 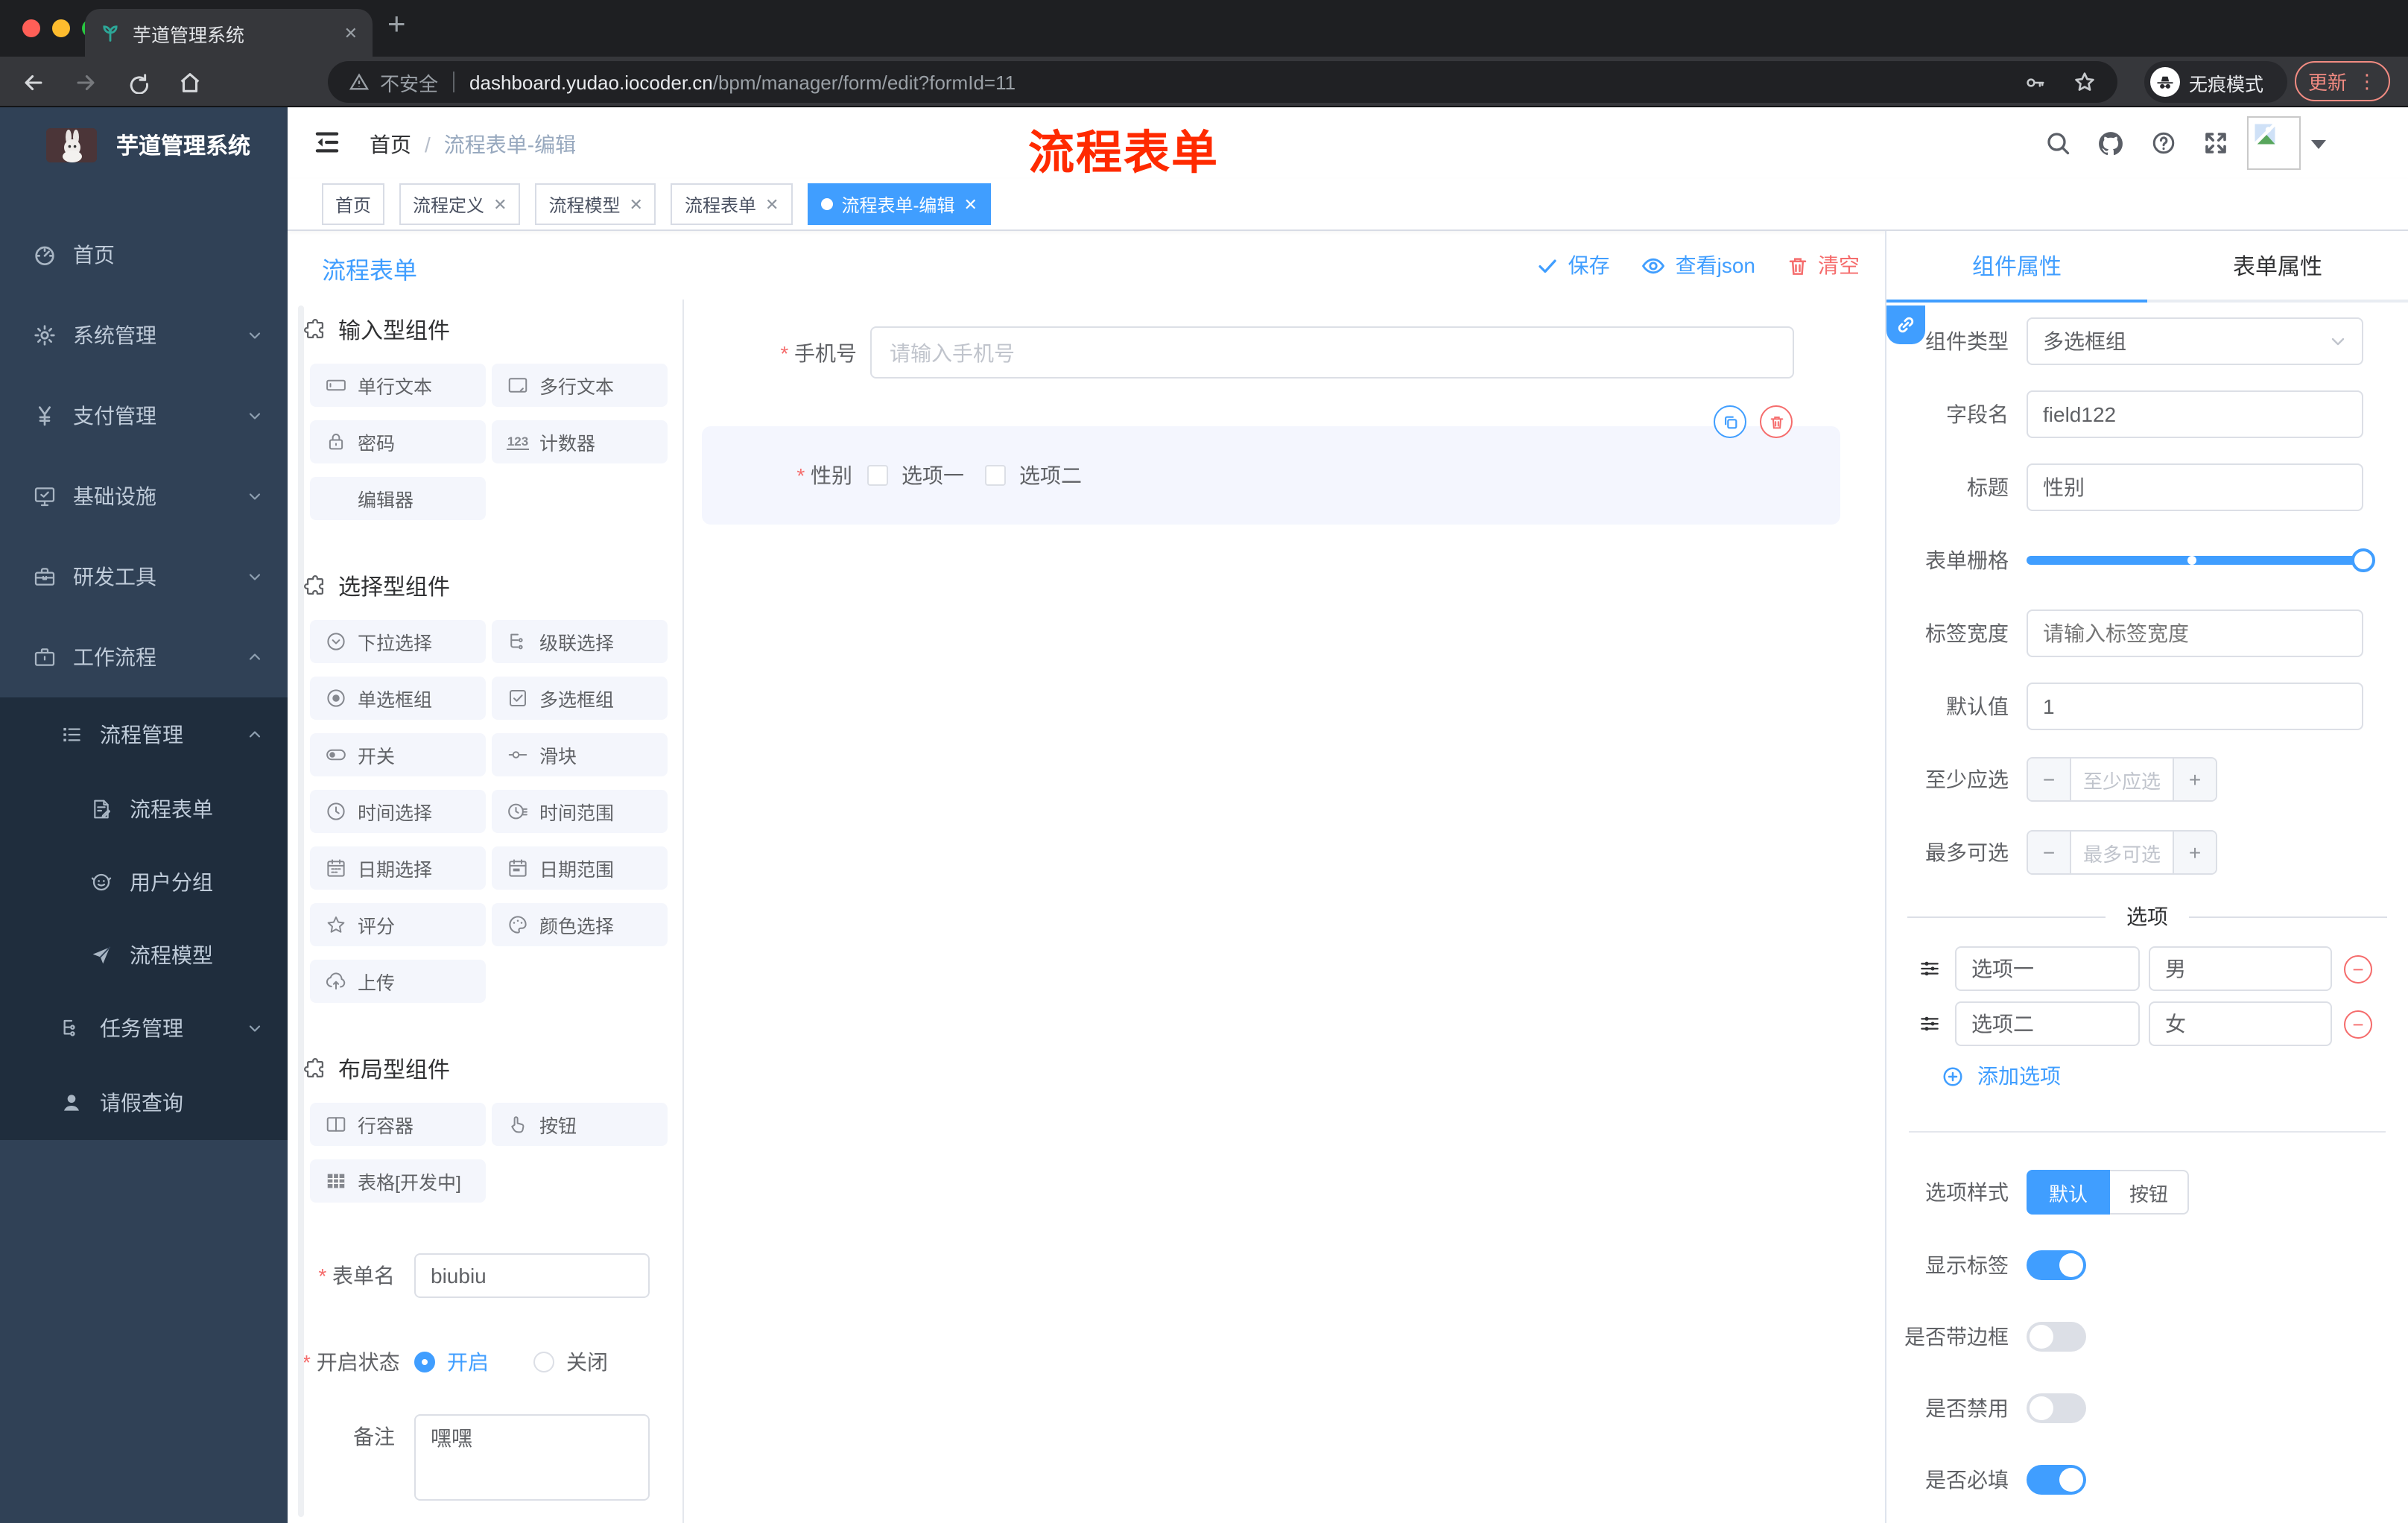 What do you see at coordinates (144, 335) in the screenshot?
I see `sidebar-item-系统管理: 系统管理` at bounding box center [144, 335].